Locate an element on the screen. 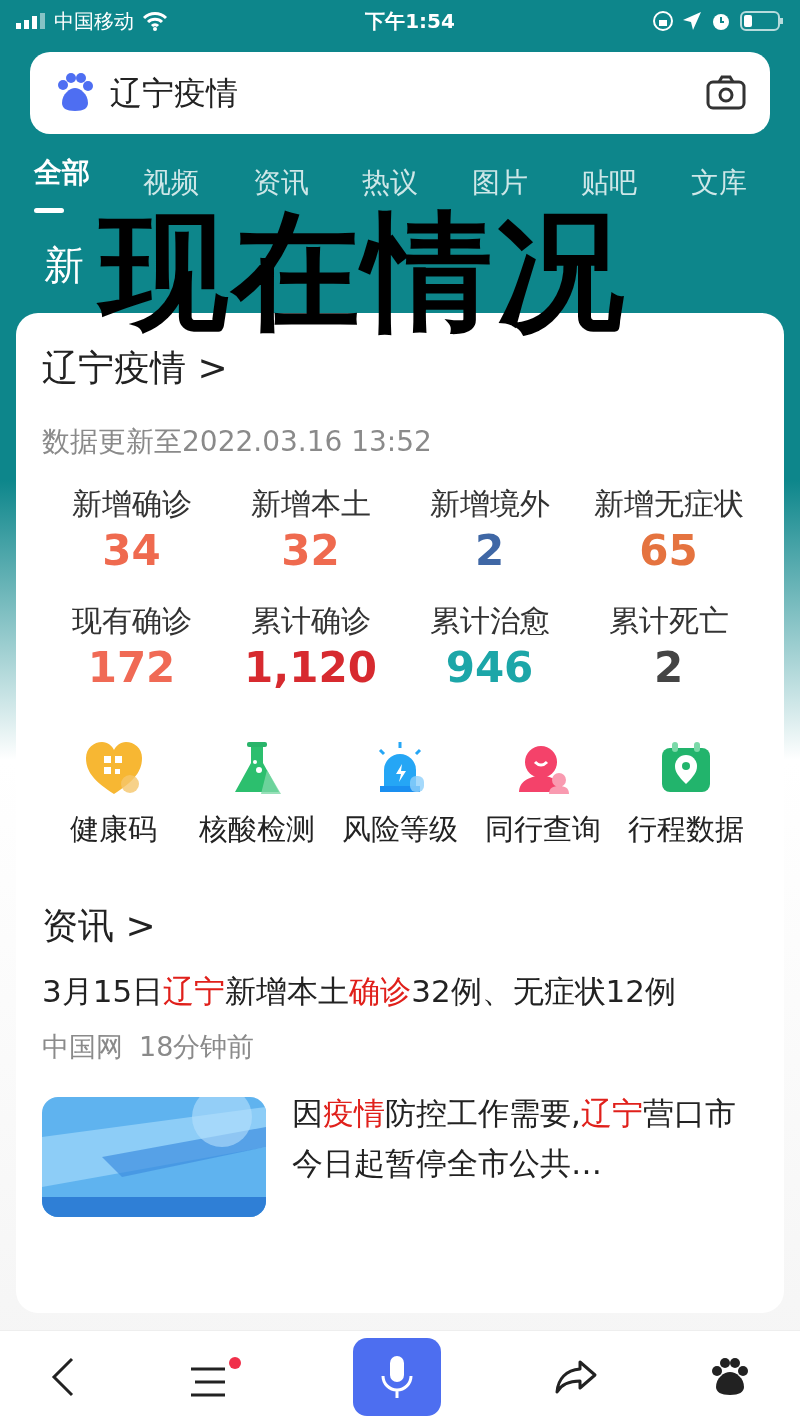 The image size is (800, 1422). search-field: 辽宁疫情 is located at coordinates (400, 93).